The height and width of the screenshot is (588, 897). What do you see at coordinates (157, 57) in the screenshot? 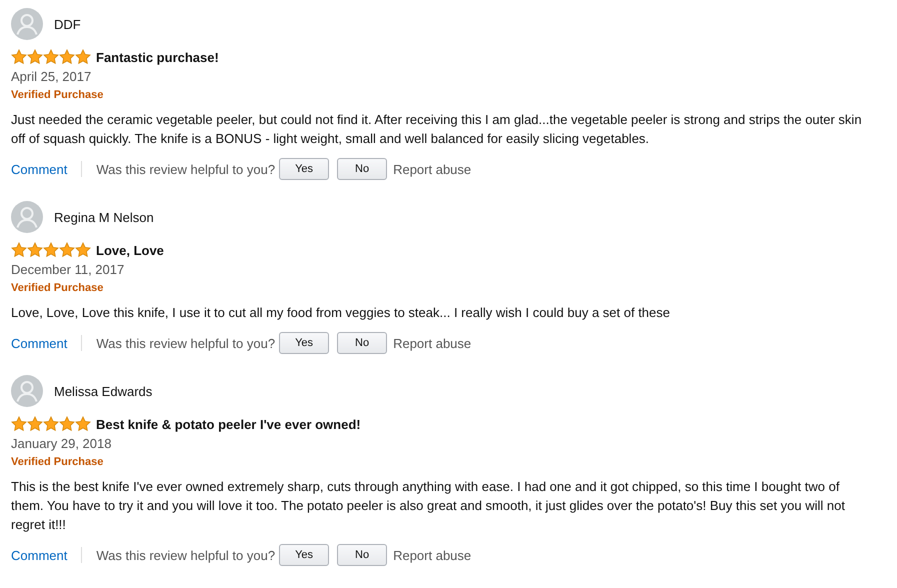
I see `review-title: Fantastic purchase!` at bounding box center [157, 57].